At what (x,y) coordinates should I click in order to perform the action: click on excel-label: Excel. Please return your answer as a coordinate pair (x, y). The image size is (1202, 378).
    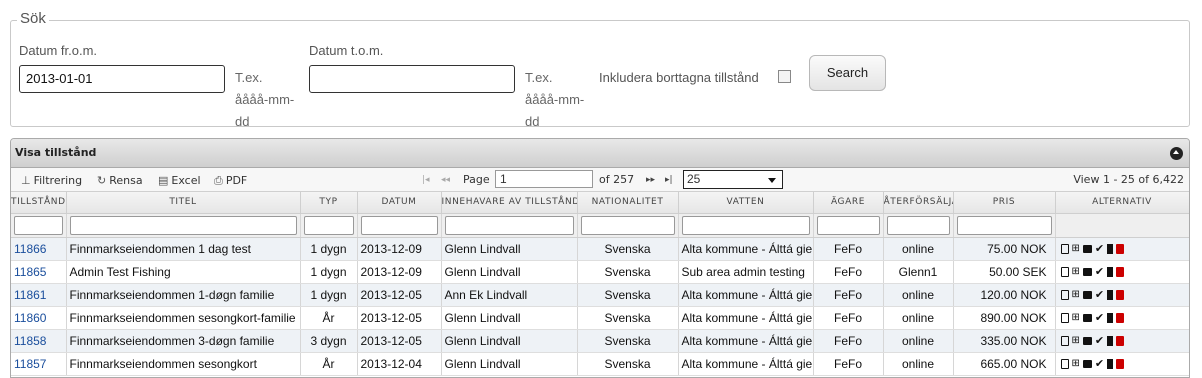
    Looking at the image, I should click on (186, 180).